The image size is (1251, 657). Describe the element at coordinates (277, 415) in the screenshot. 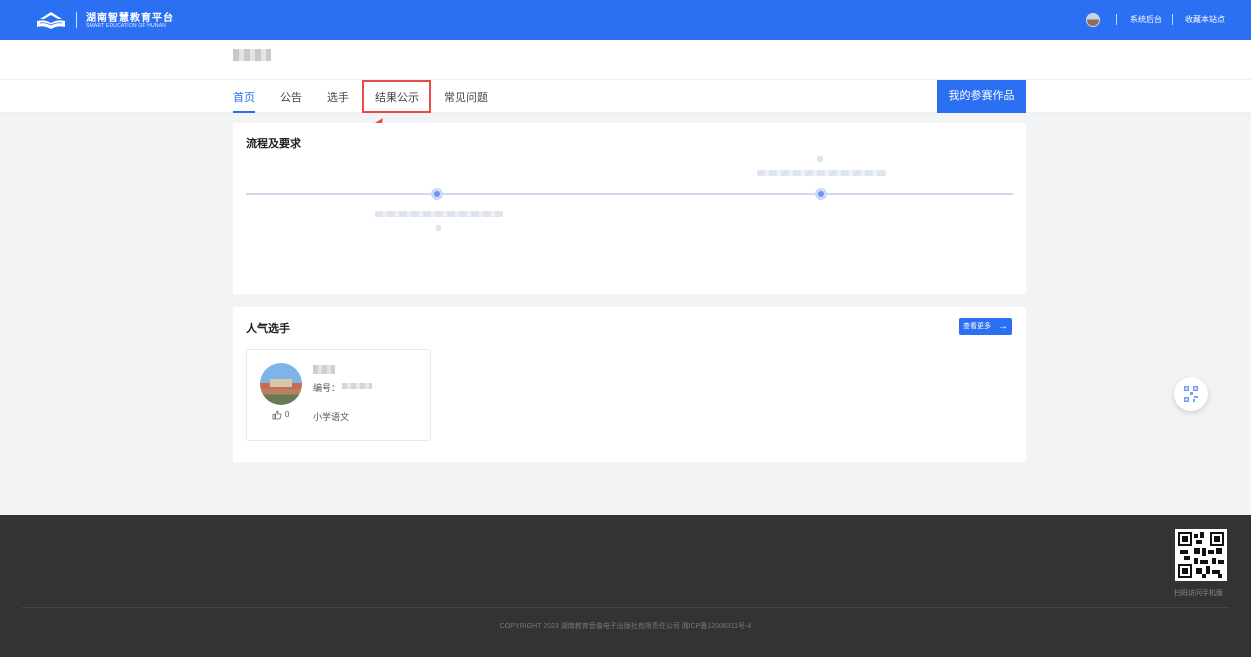

I see `thumbs-up-icon` at that location.